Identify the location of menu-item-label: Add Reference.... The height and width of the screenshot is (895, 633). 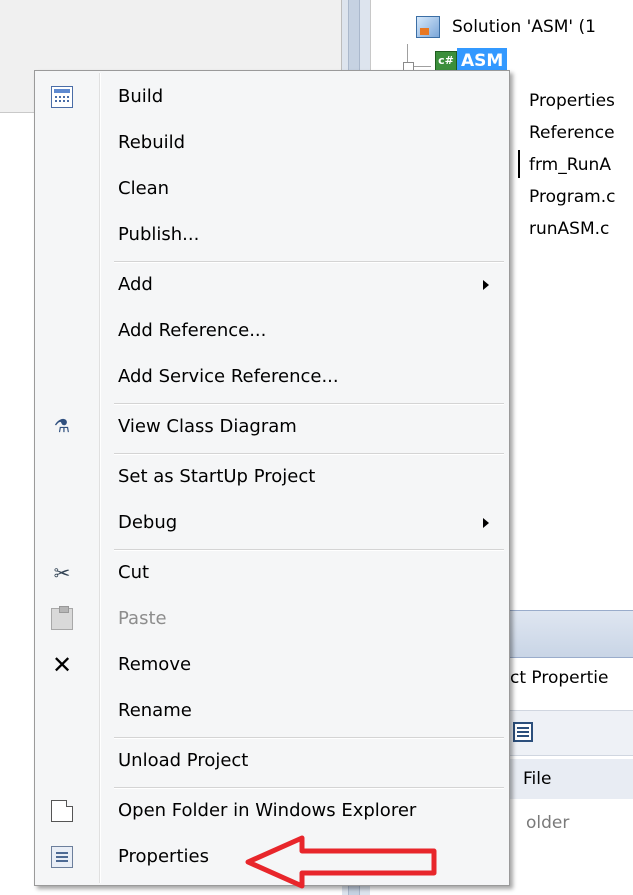
(192, 330).